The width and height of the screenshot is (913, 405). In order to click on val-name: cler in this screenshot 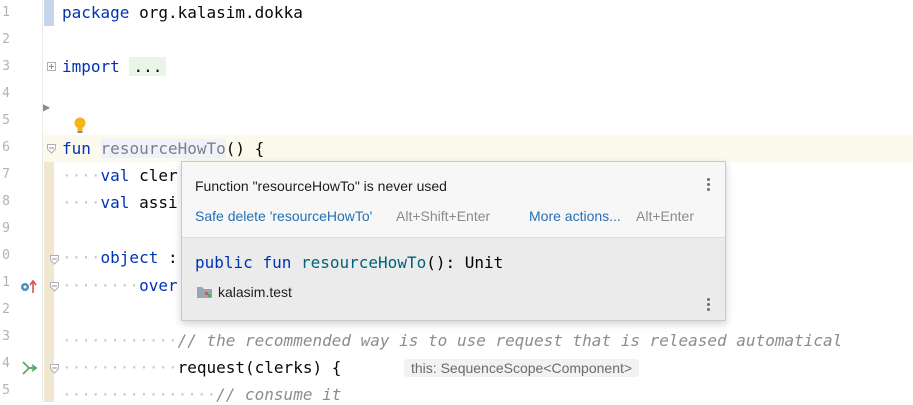, I will do `click(153, 175)`.